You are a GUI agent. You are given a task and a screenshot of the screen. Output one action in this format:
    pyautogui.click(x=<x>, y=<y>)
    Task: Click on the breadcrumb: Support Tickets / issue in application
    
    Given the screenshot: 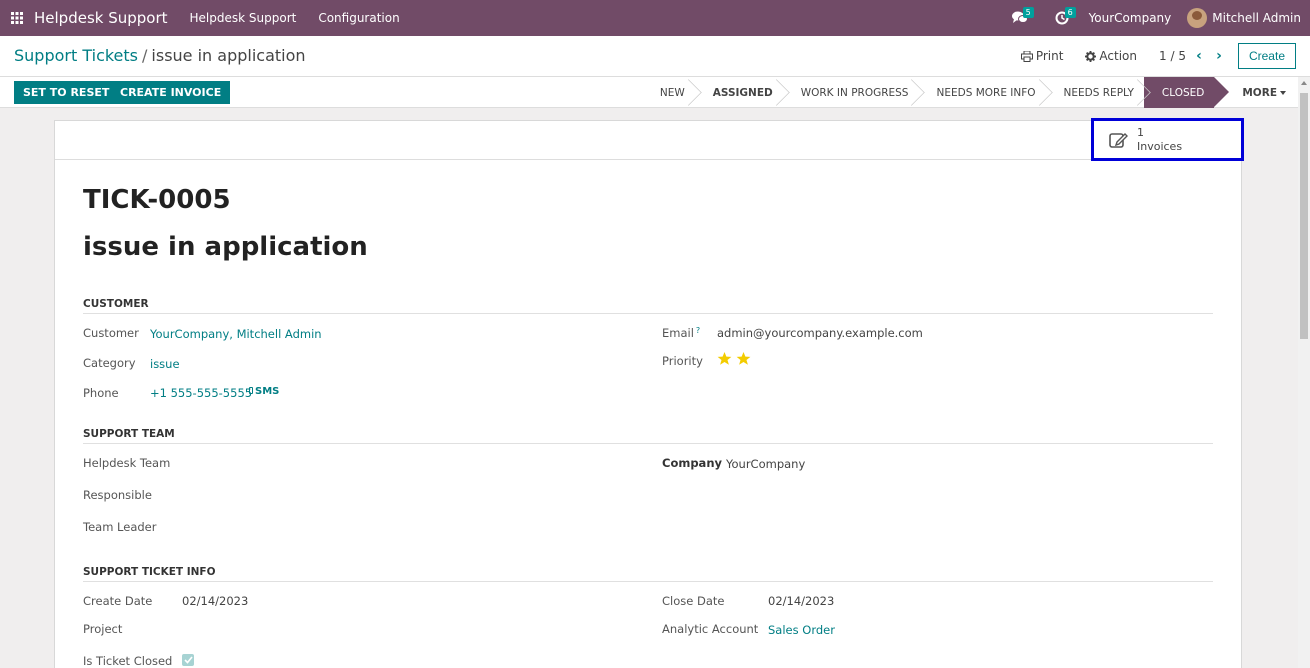 What is the action you would take?
    pyautogui.click(x=160, y=55)
    